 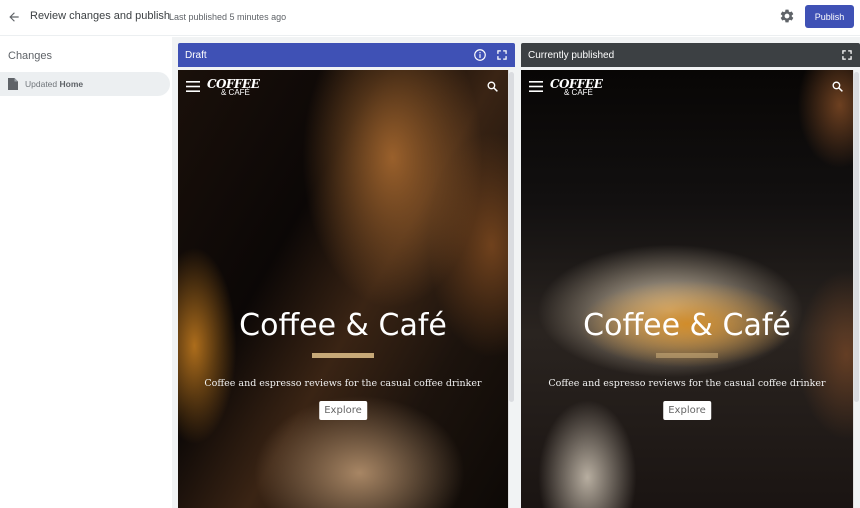 I want to click on gear-icon, so click(x=787, y=16).